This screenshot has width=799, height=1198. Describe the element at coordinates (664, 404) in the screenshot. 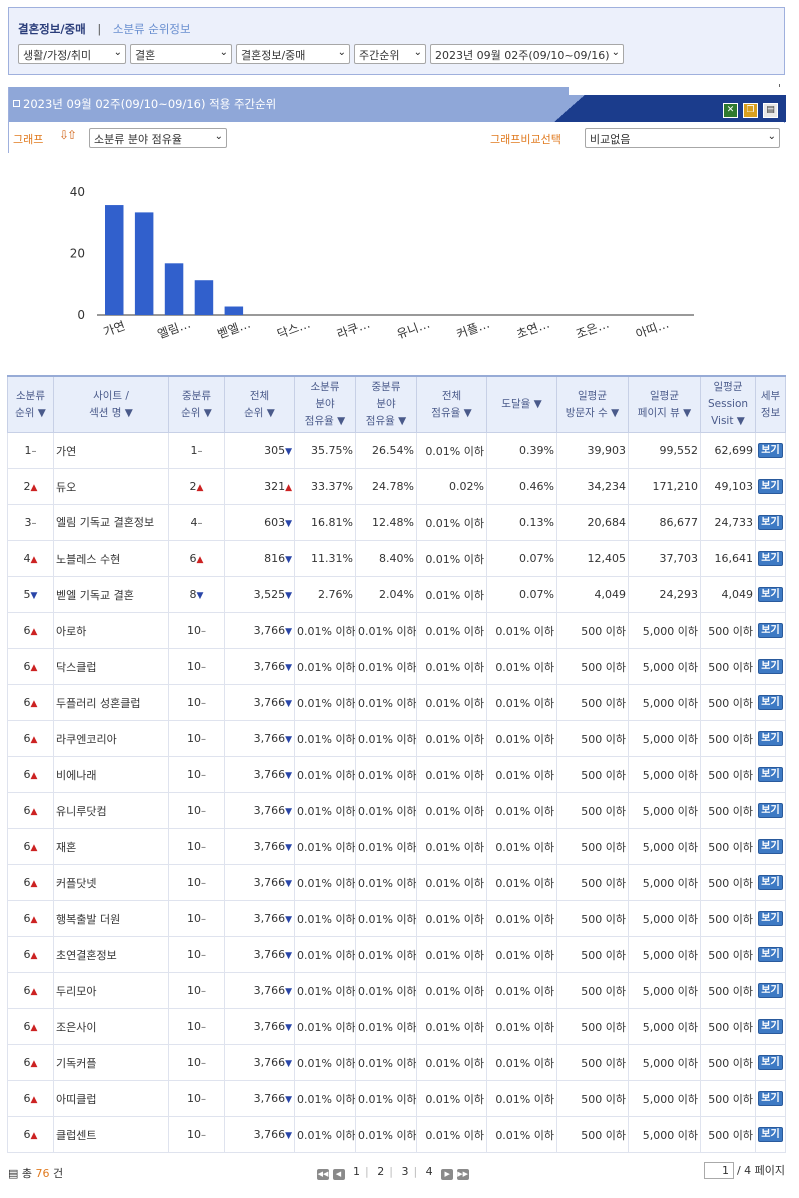

I see `column-header: 일평균 페이지 뷰 ▼` at that location.